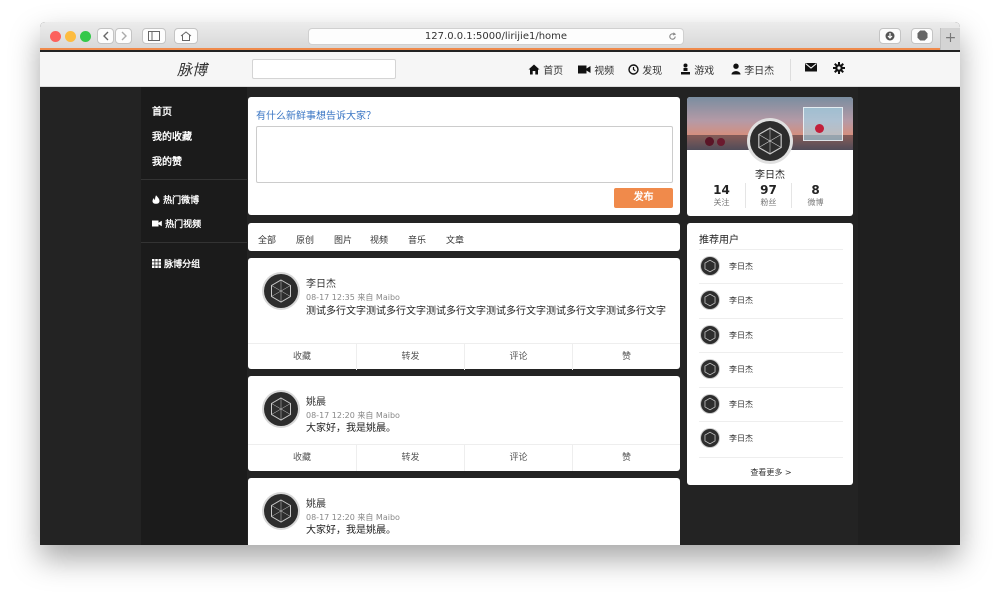  I want to click on composer-card: 有什么新鲜事想告诉大家？ 发布, so click(464, 156).